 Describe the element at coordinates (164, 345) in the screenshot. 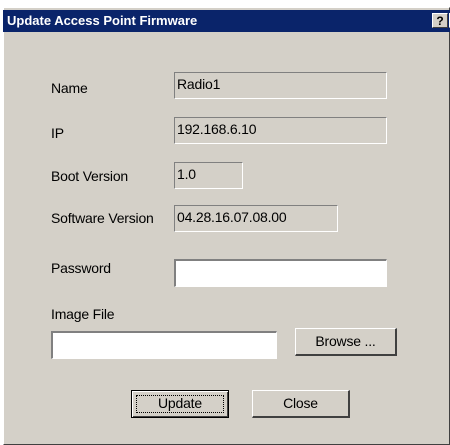

I see `image-file-input` at that location.